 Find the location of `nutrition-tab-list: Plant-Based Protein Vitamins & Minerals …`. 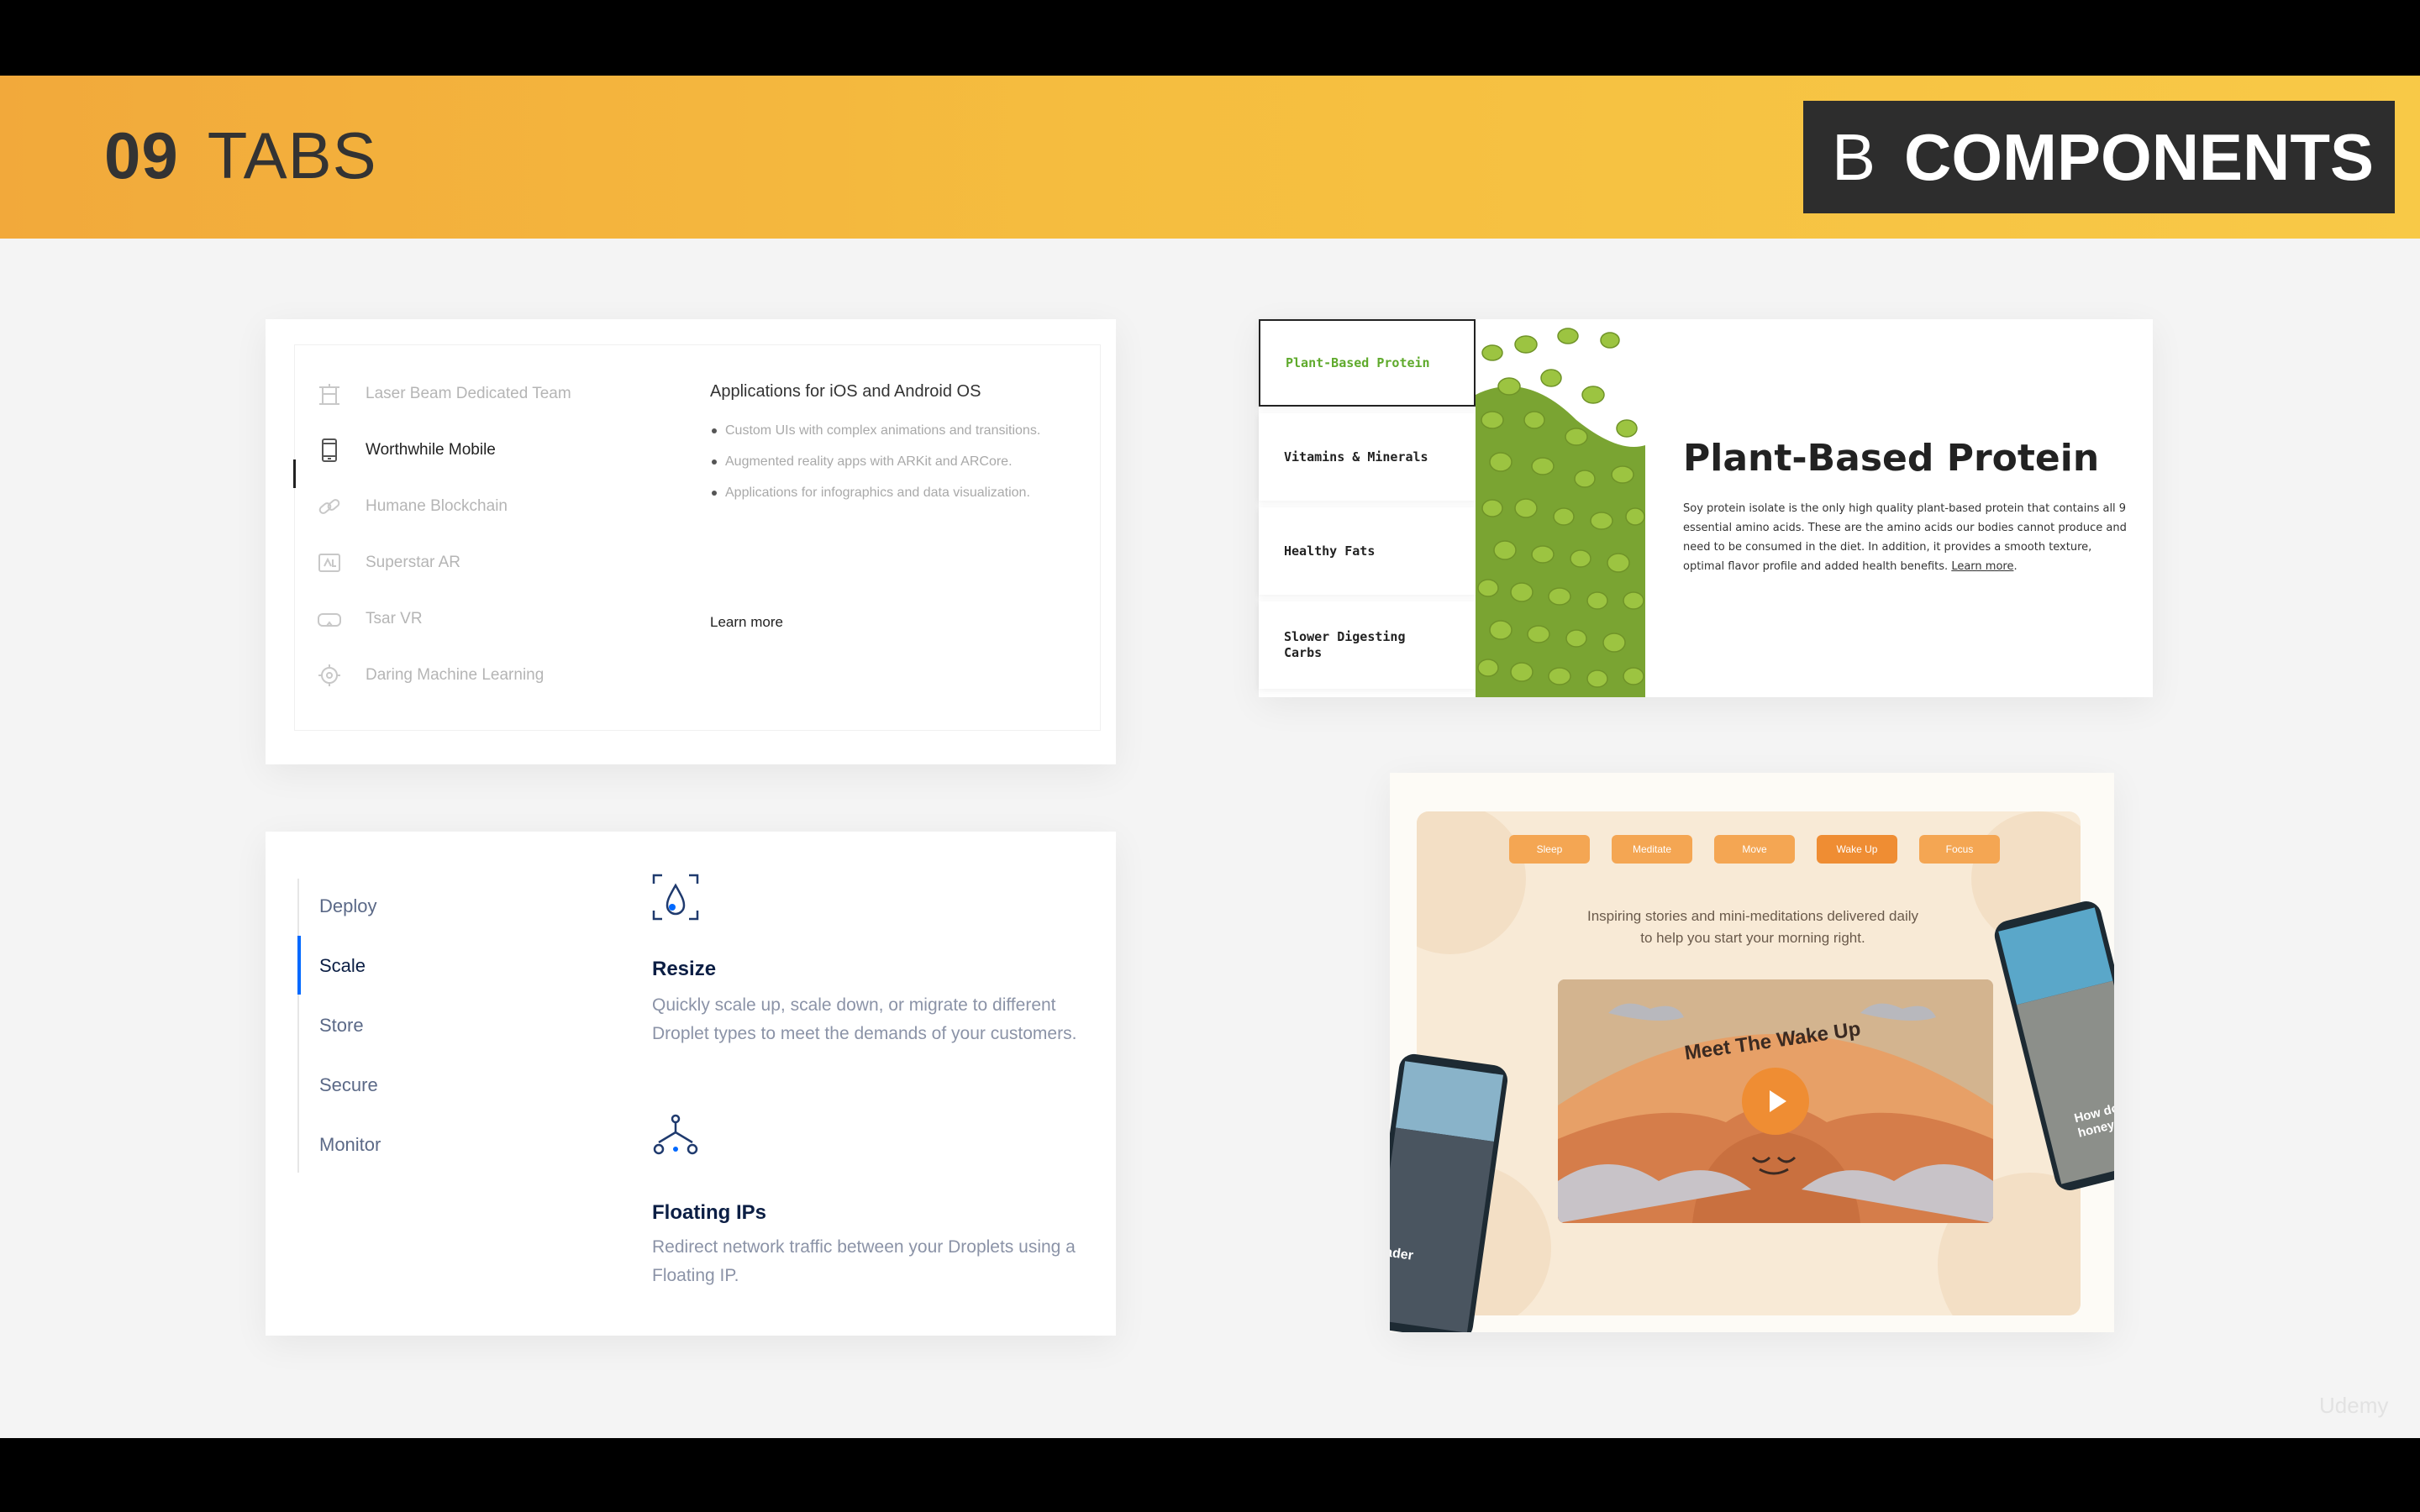

nutrition-tab-list: Plant-Based Protein Vitamins & Minerals … is located at coordinates (1367, 508).